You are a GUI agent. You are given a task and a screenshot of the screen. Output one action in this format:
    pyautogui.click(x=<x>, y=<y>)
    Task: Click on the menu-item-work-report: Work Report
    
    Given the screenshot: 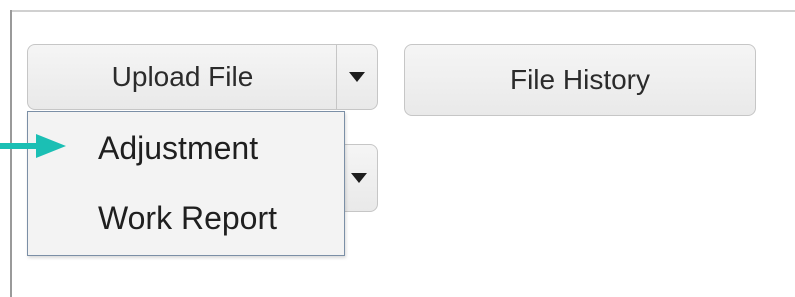 What is the action you would take?
    pyautogui.click(x=187, y=218)
    